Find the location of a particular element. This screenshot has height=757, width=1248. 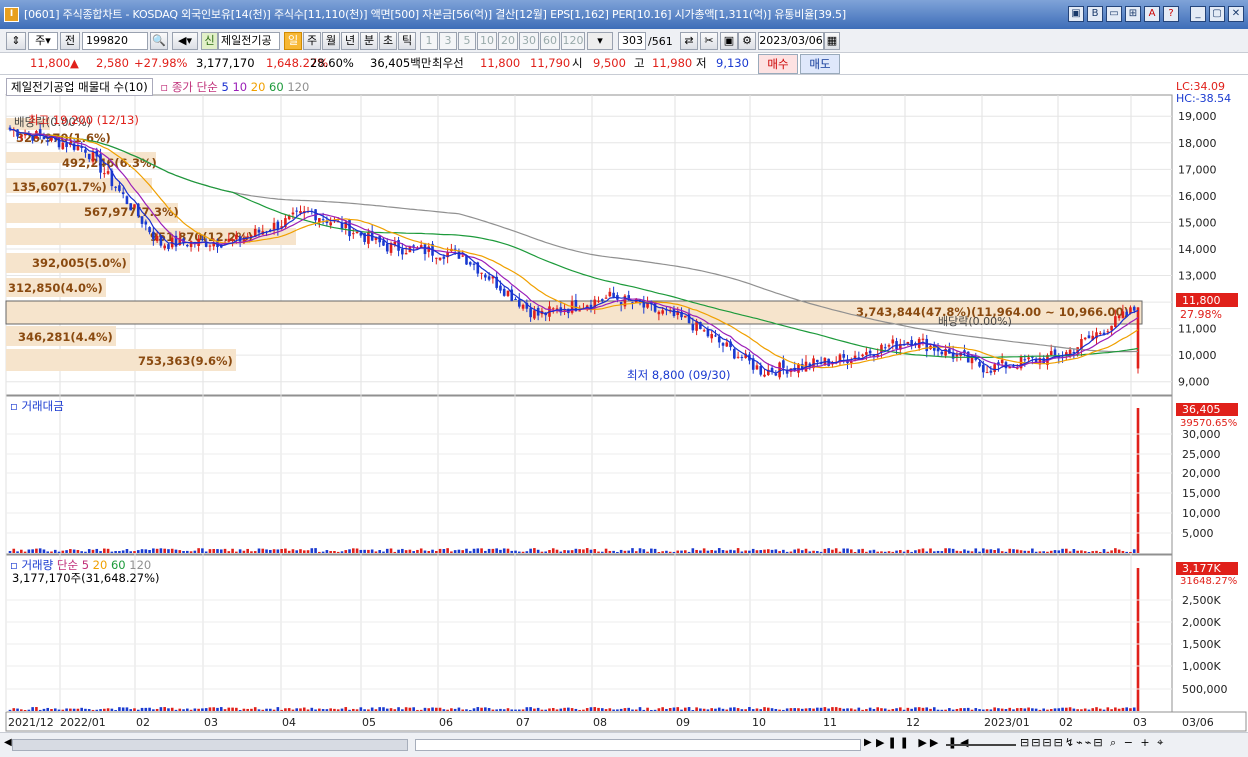

buy-button: 매수 is located at coordinates (778, 64).